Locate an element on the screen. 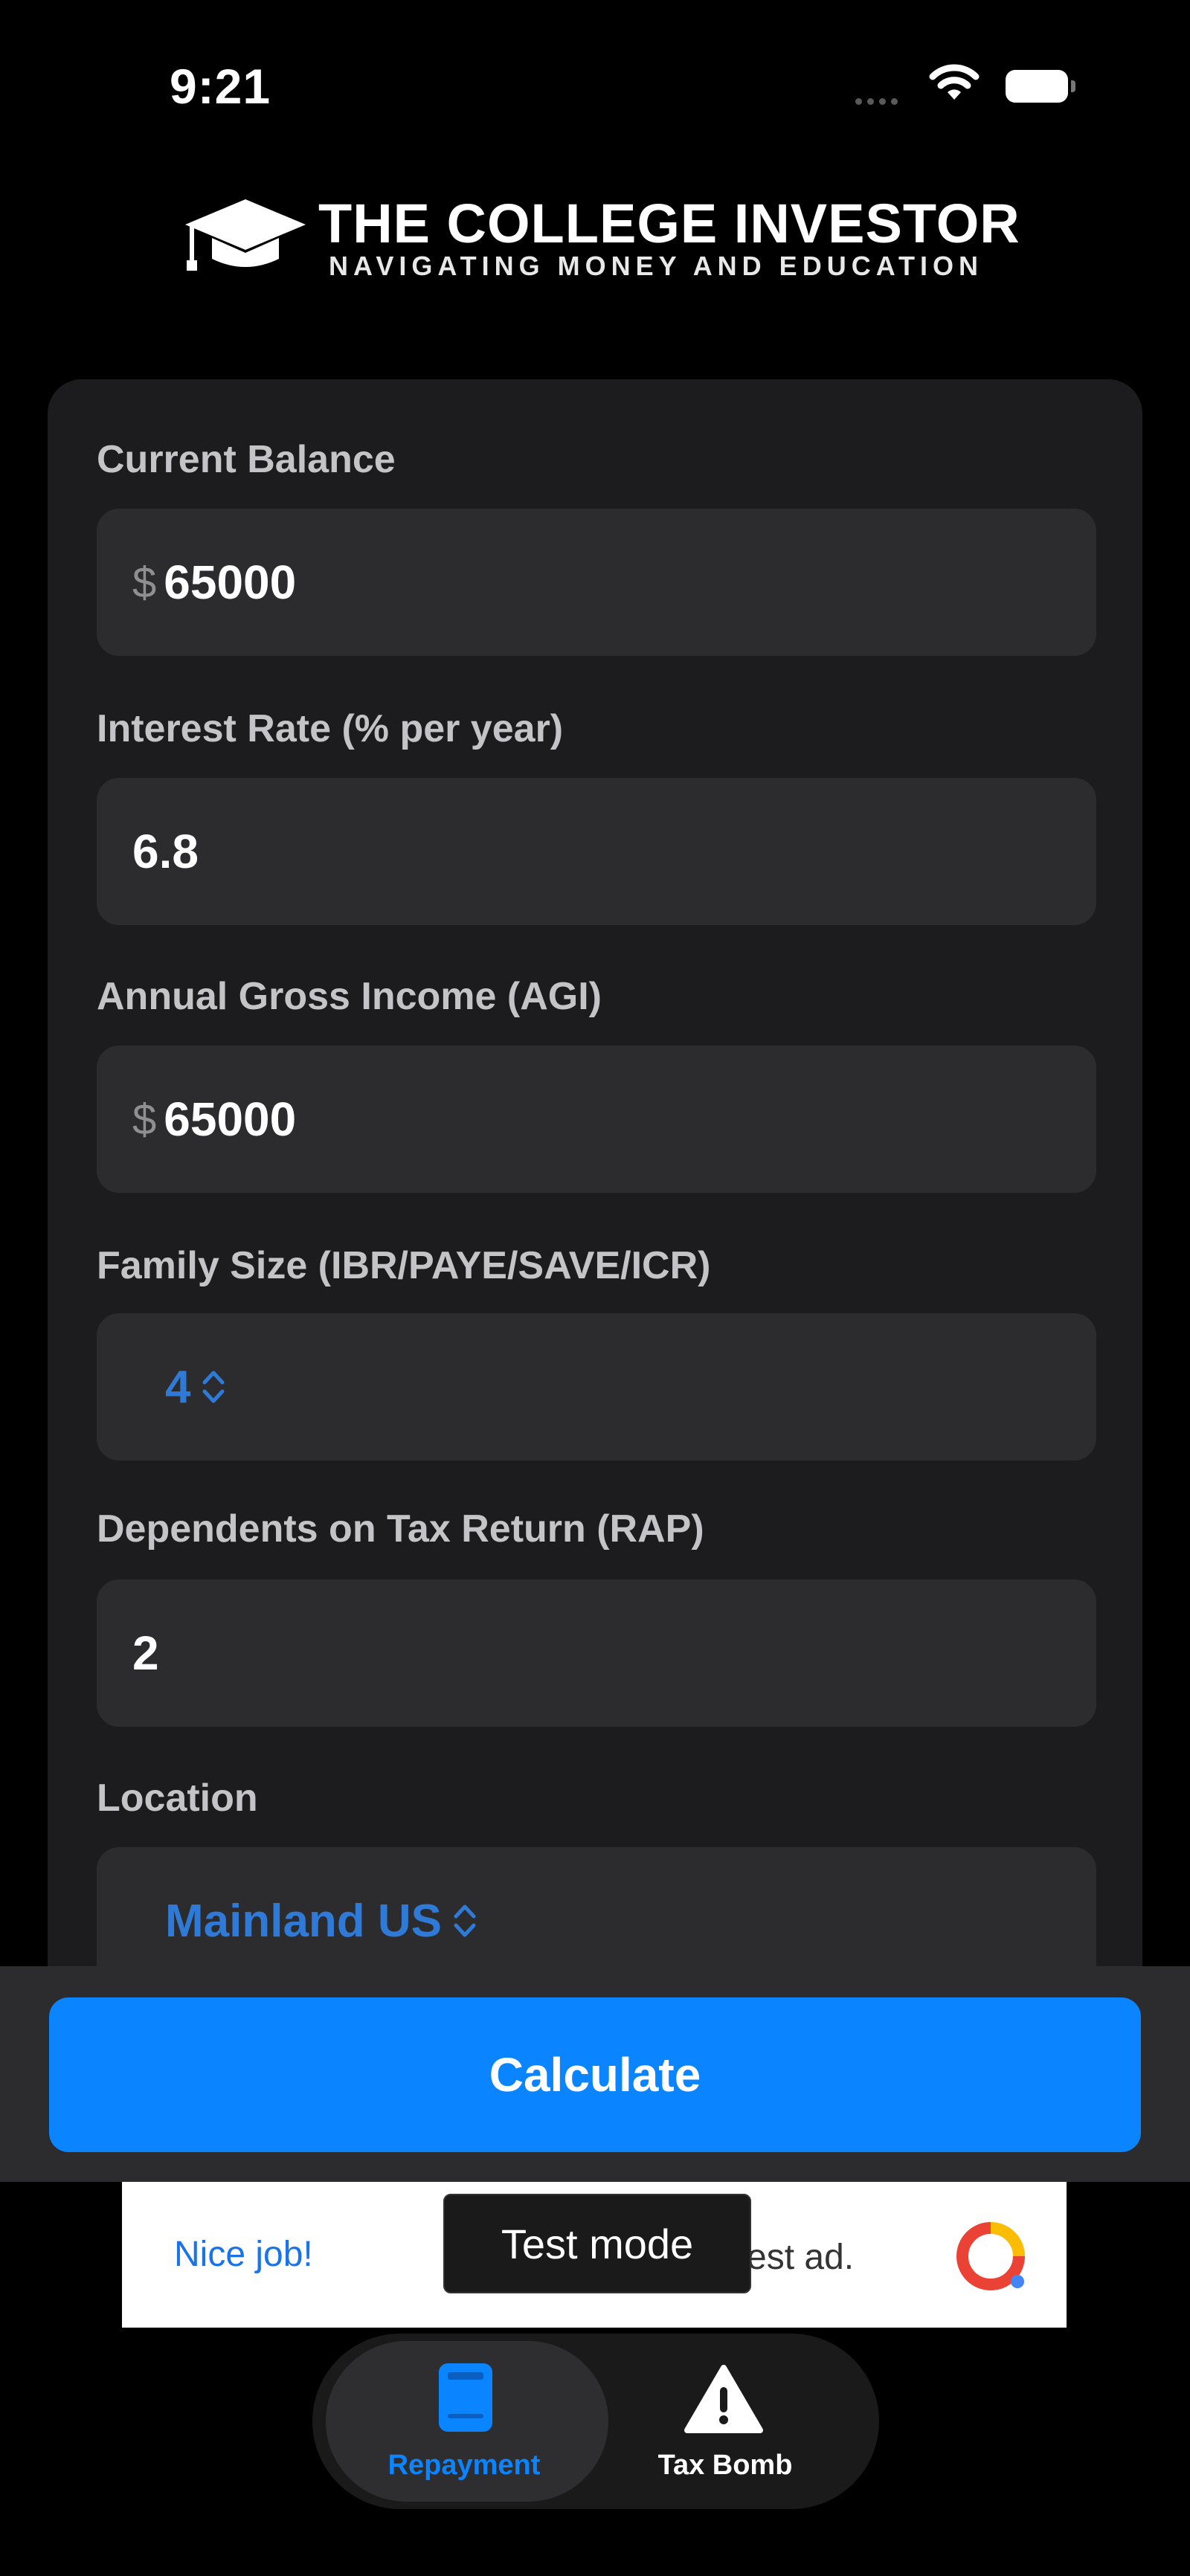 The height and width of the screenshot is (2576, 1190). dependents-label: Dependents on Tax Return (RAP) is located at coordinates (401, 1529).